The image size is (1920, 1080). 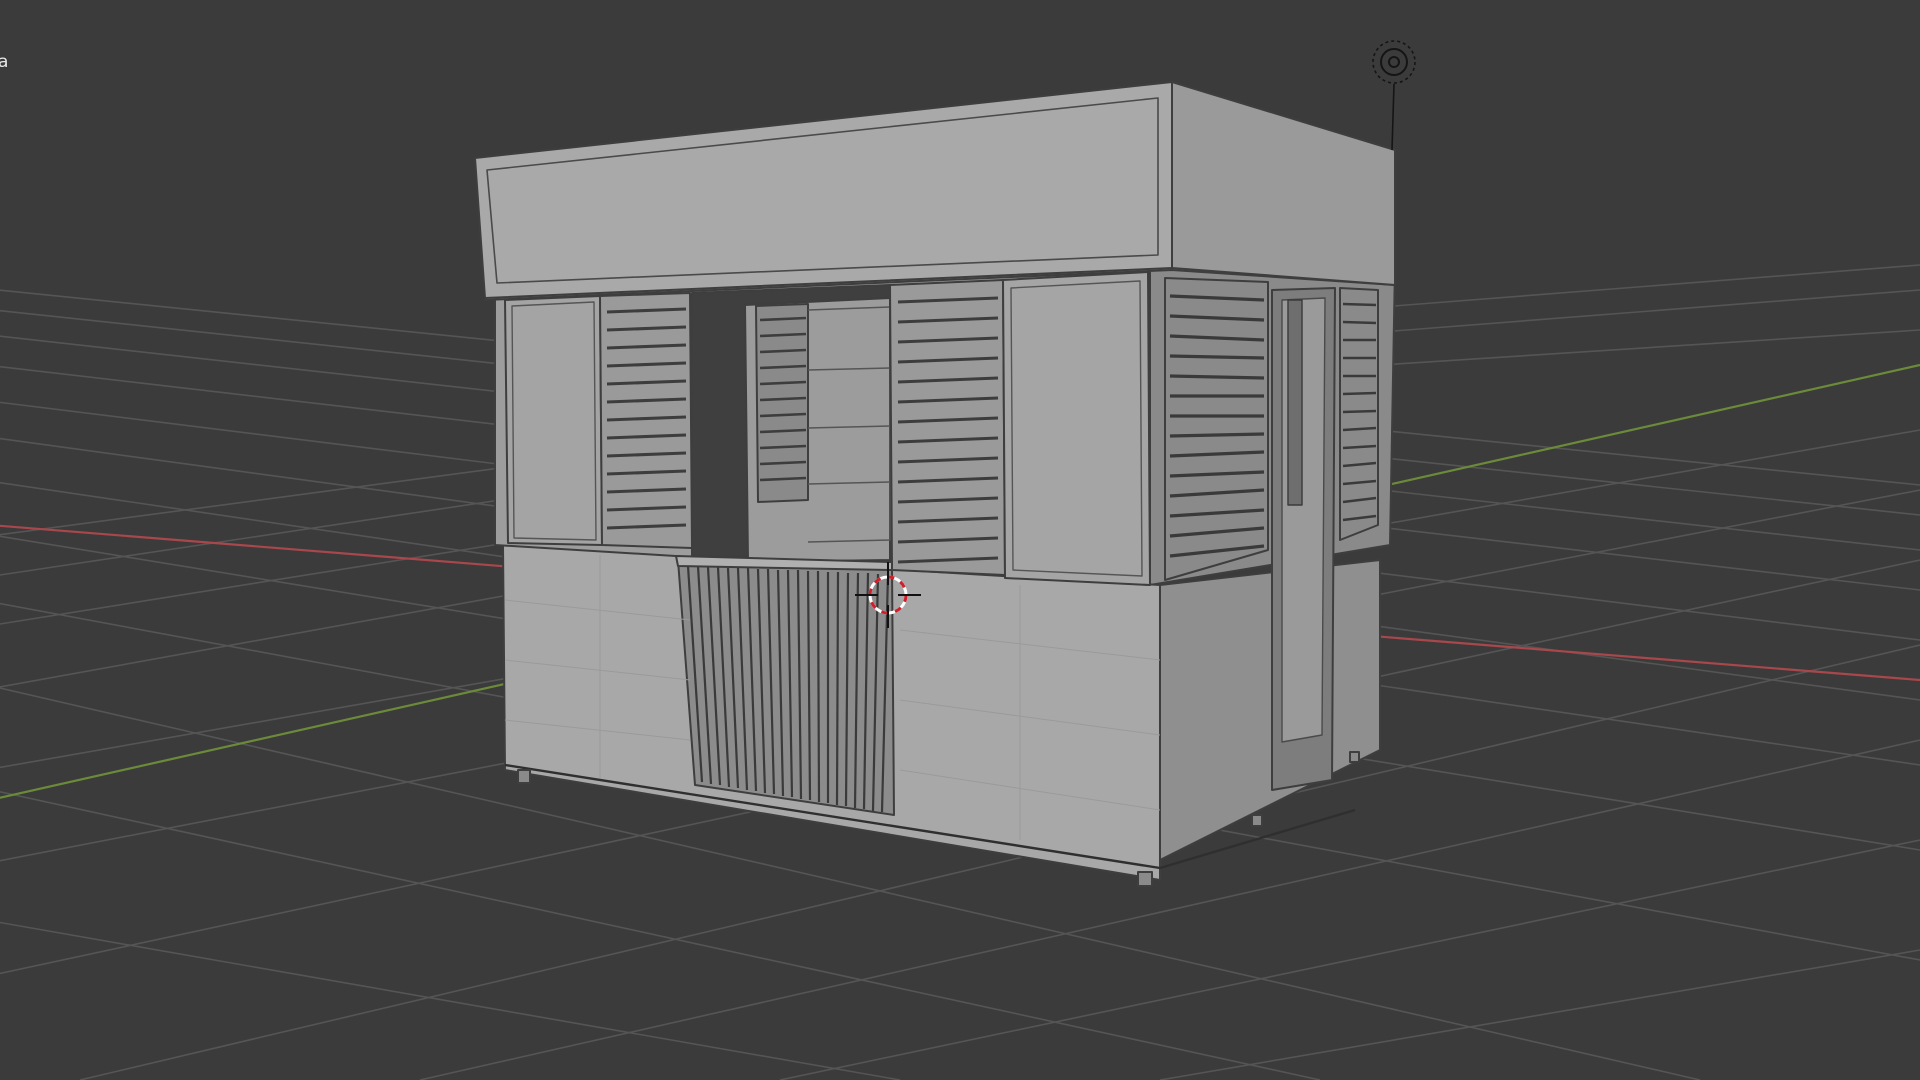 What do you see at coordinates (1283, 183) in the screenshot?
I see `roof-side-face` at bounding box center [1283, 183].